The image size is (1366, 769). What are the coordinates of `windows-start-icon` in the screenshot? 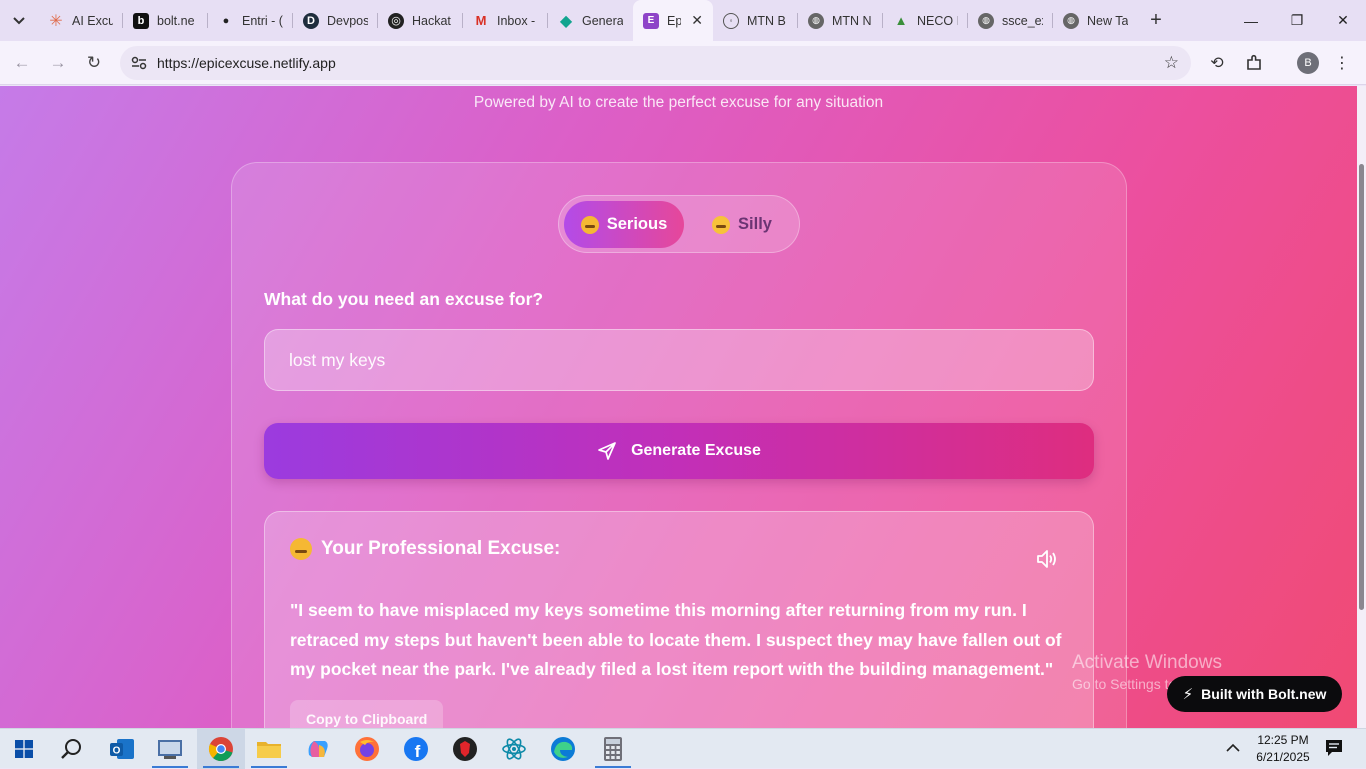 It's located at (24, 749).